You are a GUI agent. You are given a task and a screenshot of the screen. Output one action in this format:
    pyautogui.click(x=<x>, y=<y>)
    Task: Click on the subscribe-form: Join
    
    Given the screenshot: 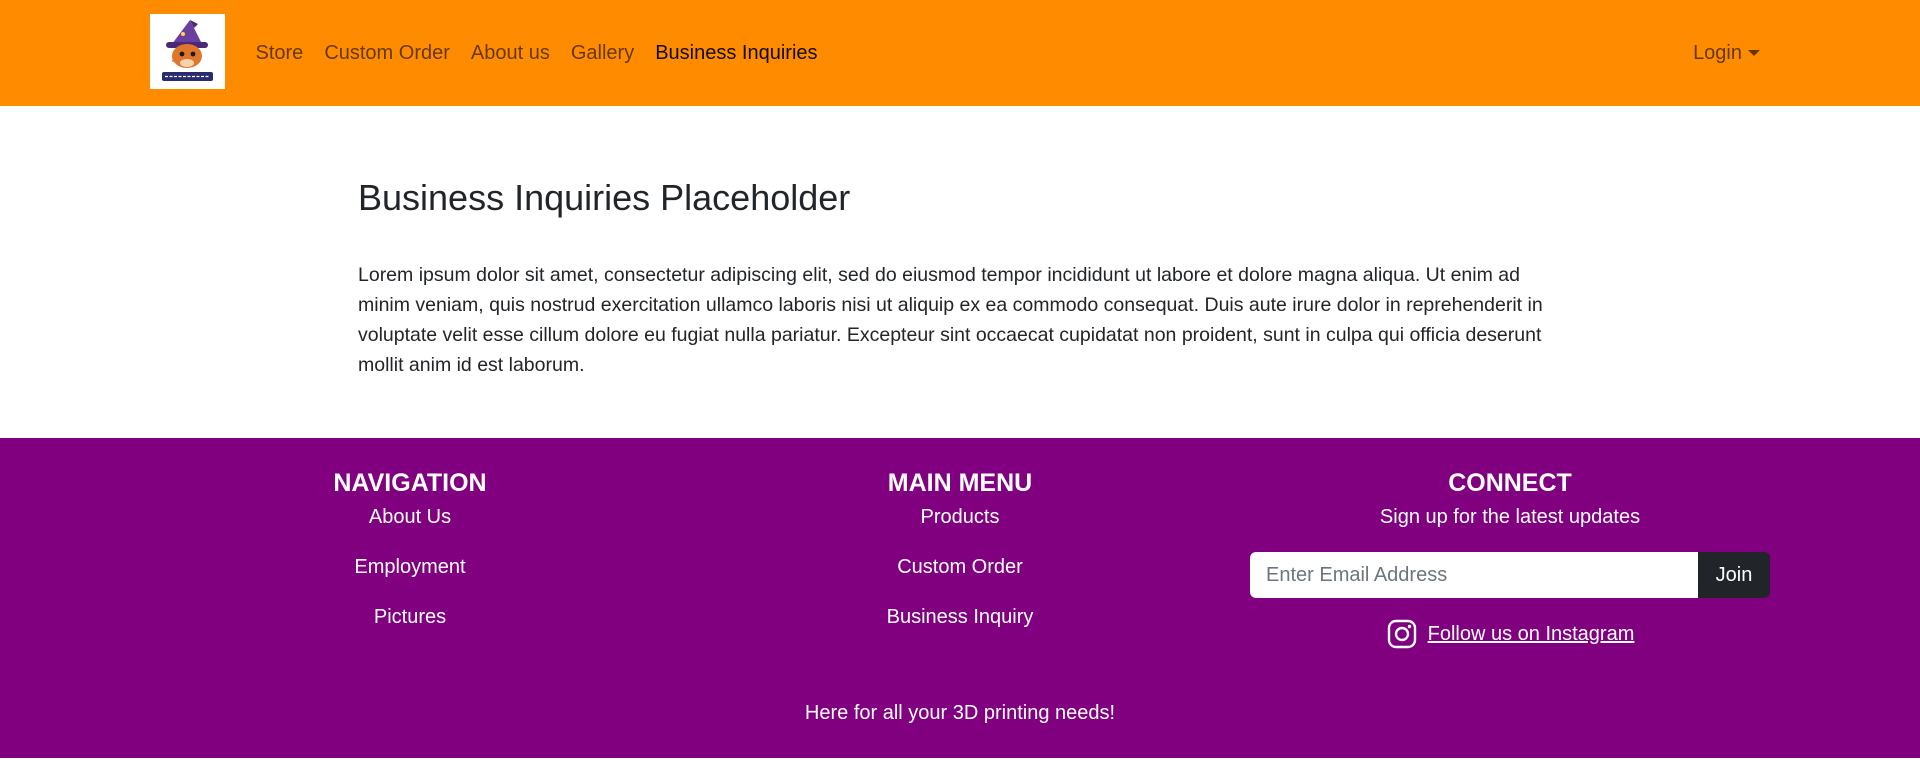 What is the action you would take?
    pyautogui.click(x=1510, y=575)
    